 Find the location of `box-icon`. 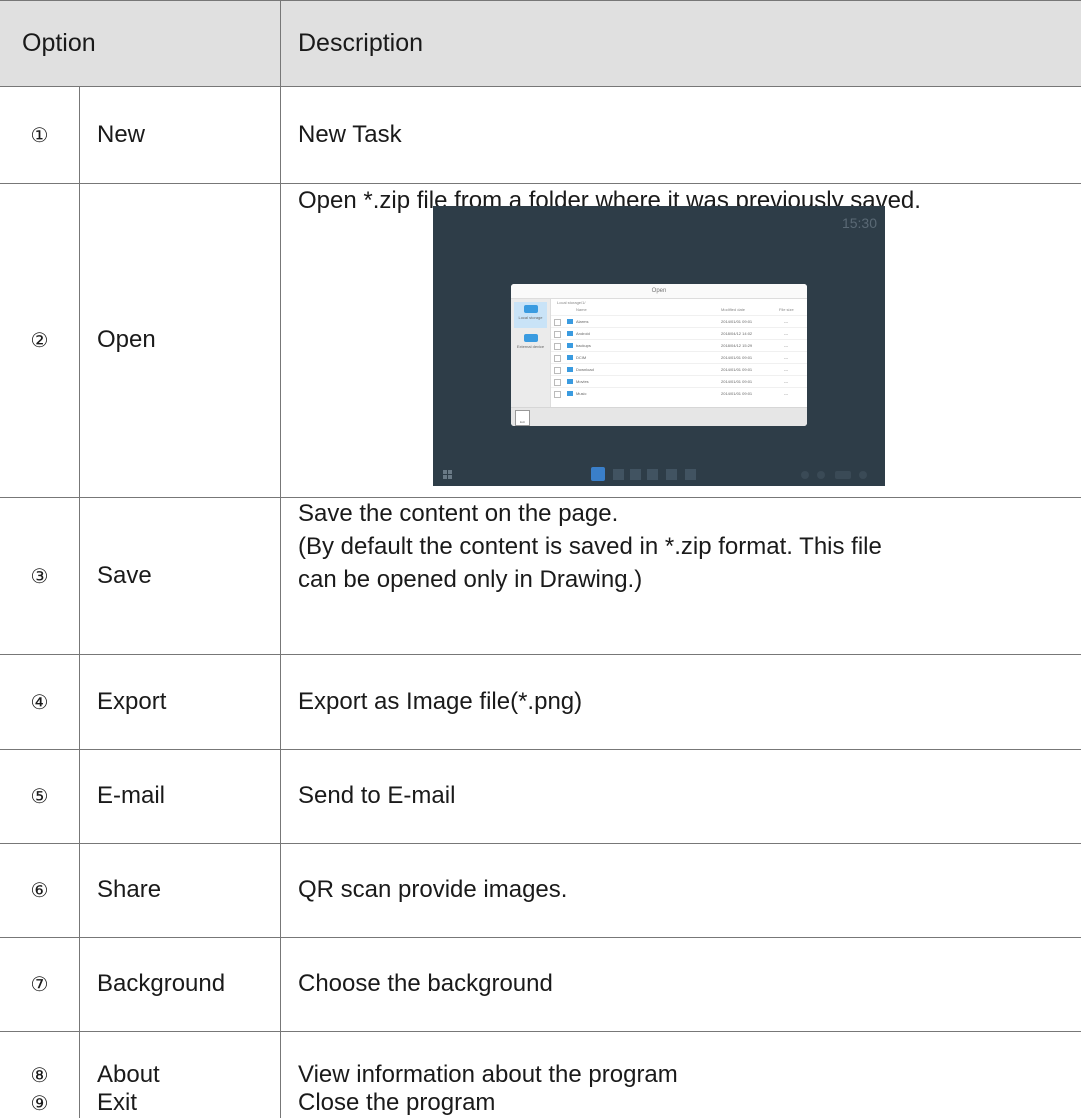

box-icon is located at coordinates (690, 474).